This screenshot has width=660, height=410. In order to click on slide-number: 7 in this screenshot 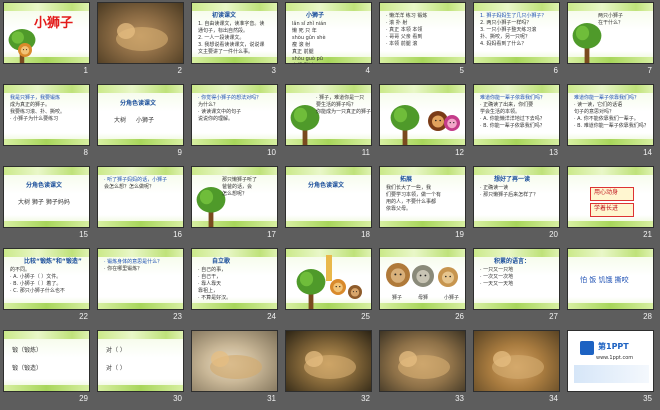, I will do `click(649, 70)`.